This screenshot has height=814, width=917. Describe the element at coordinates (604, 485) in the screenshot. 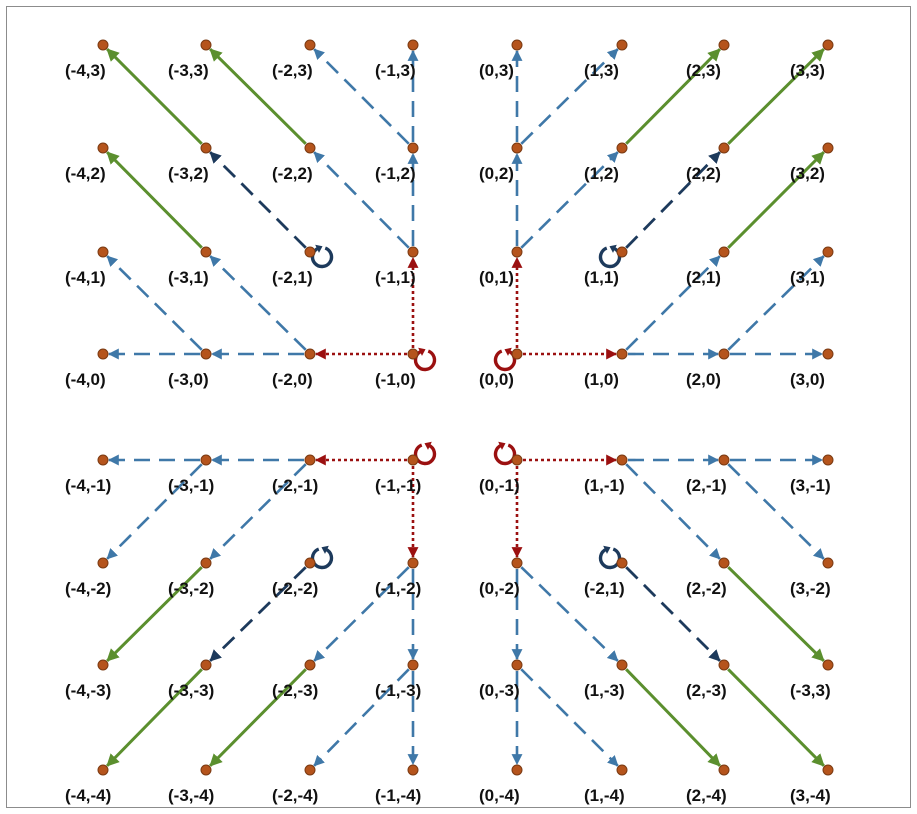

I see `node-label: (1,-1)` at that location.